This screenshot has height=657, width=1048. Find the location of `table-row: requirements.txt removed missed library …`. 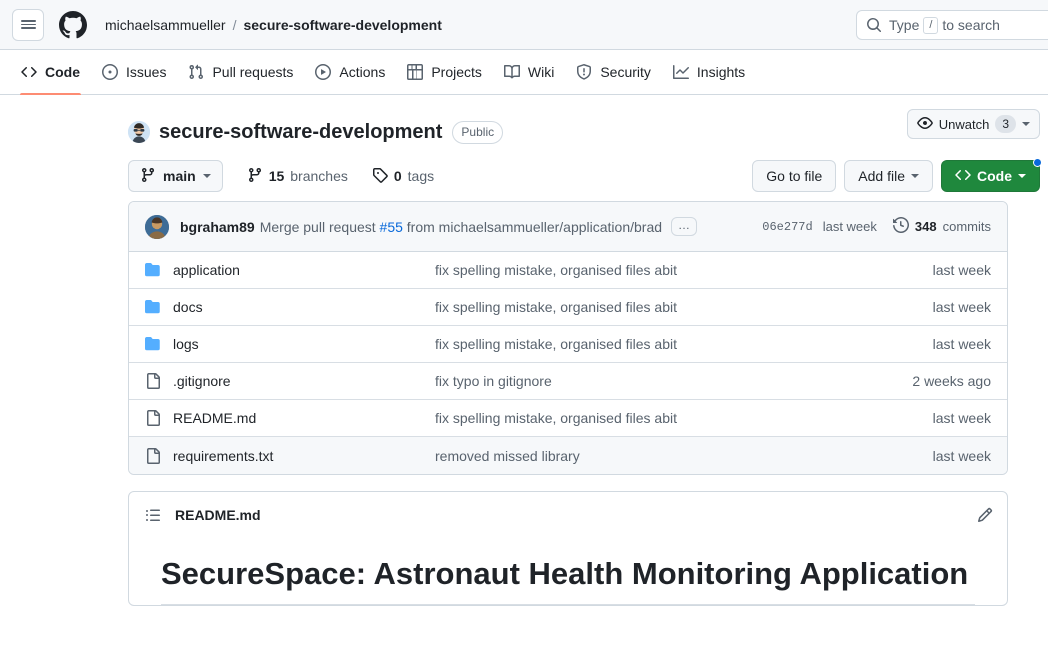

table-row: requirements.txt removed missed library … is located at coordinates (568, 455).